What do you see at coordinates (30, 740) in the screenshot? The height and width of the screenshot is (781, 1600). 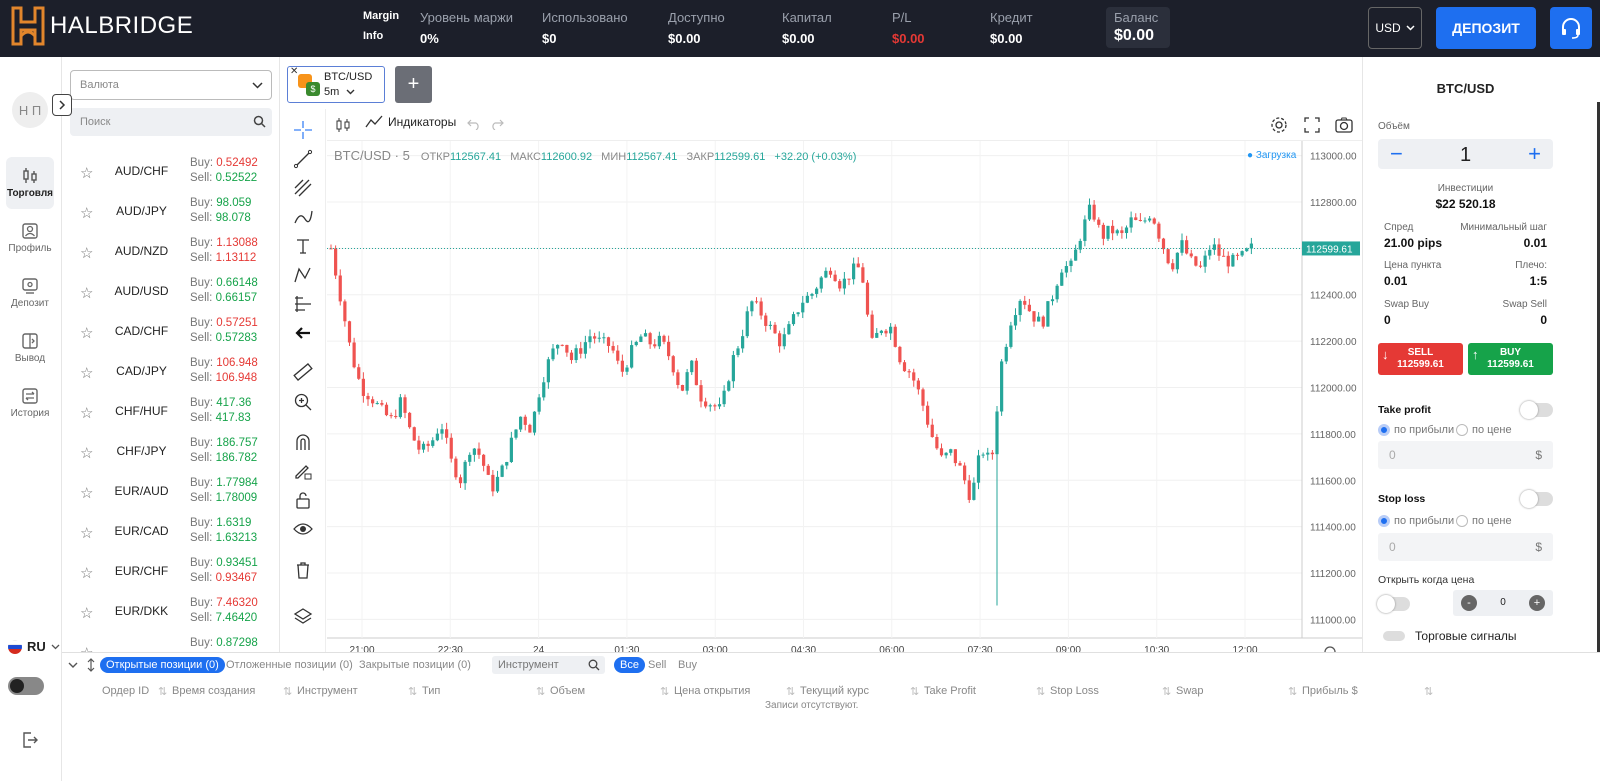 I see `logout-icon` at bounding box center [30, 740].